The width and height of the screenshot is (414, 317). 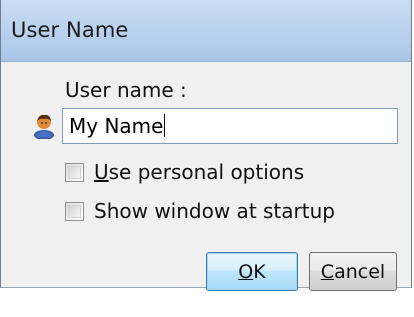 I want to click on user-name-input: My Name, so click(x=230, y=126).